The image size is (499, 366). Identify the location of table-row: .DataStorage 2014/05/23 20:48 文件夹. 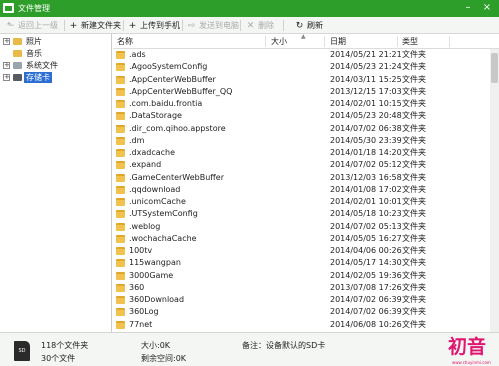
(306, 116).